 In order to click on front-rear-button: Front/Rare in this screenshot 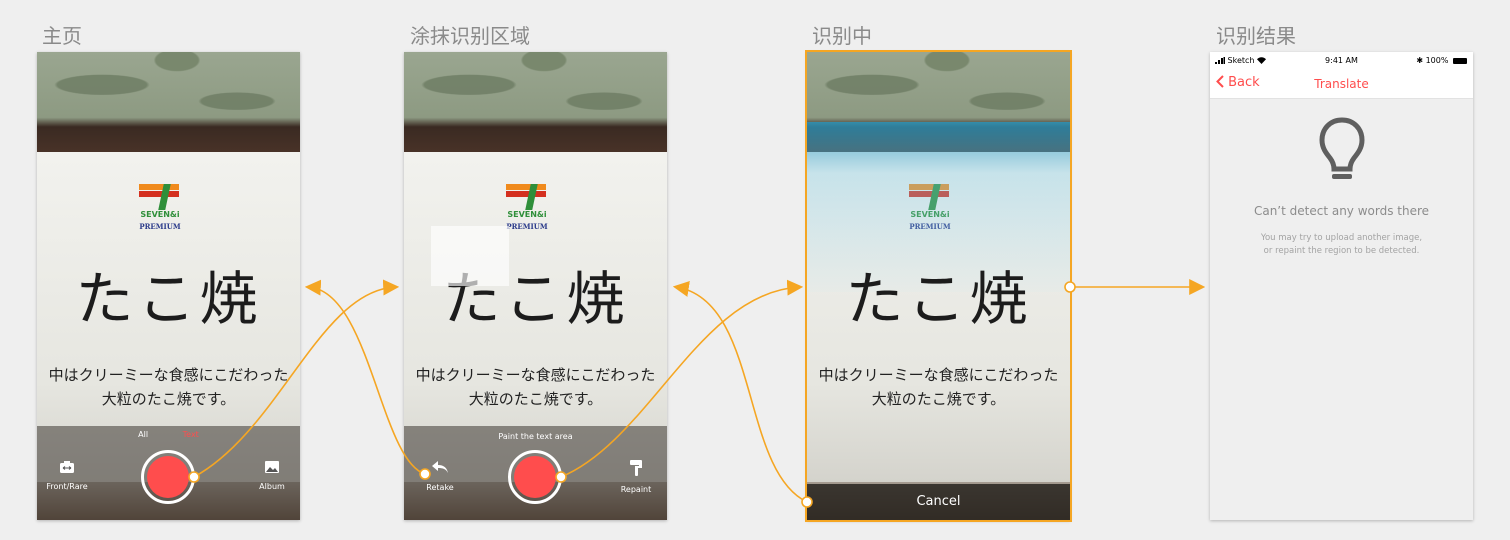, I will do `click(67, 475)`.